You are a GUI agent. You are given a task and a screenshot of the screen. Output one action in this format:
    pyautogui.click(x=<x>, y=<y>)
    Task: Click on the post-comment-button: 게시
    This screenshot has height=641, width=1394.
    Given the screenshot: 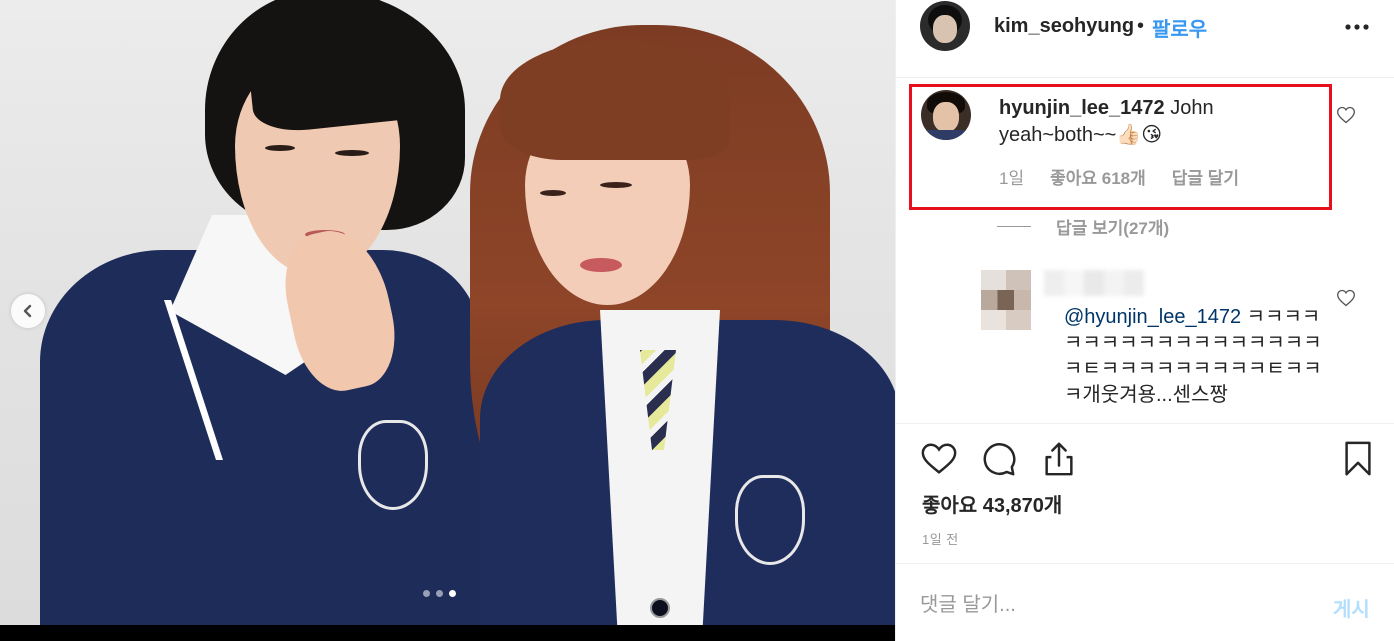 What is the action you would take?
    pyautogui.click(x=1351, y=607)
    